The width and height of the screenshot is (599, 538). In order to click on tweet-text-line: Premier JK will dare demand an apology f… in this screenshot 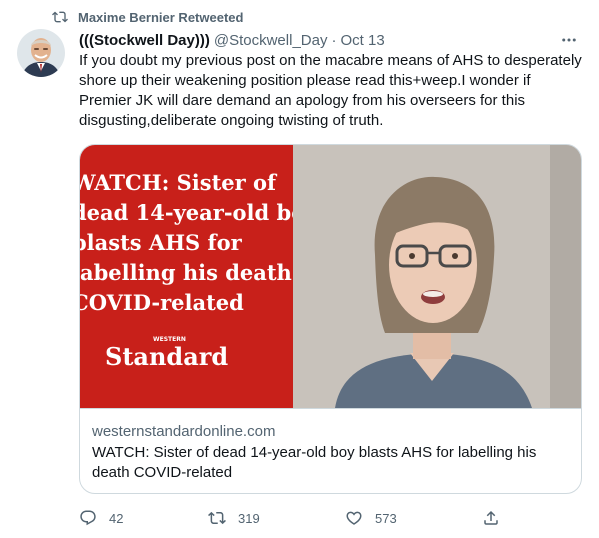, I will do `click(302, 100)`.